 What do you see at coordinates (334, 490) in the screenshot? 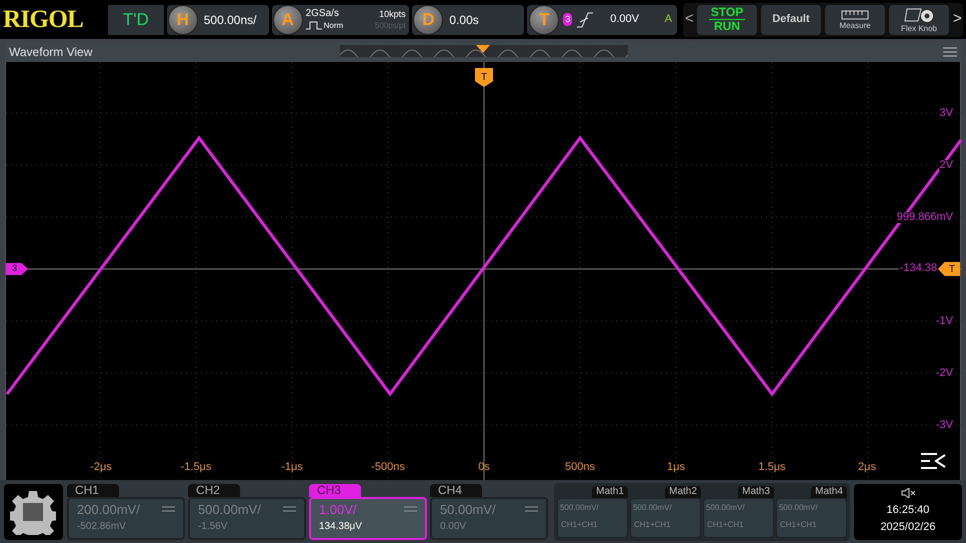
I see `channel-tab: CH3` at bounding box center [334, 490].